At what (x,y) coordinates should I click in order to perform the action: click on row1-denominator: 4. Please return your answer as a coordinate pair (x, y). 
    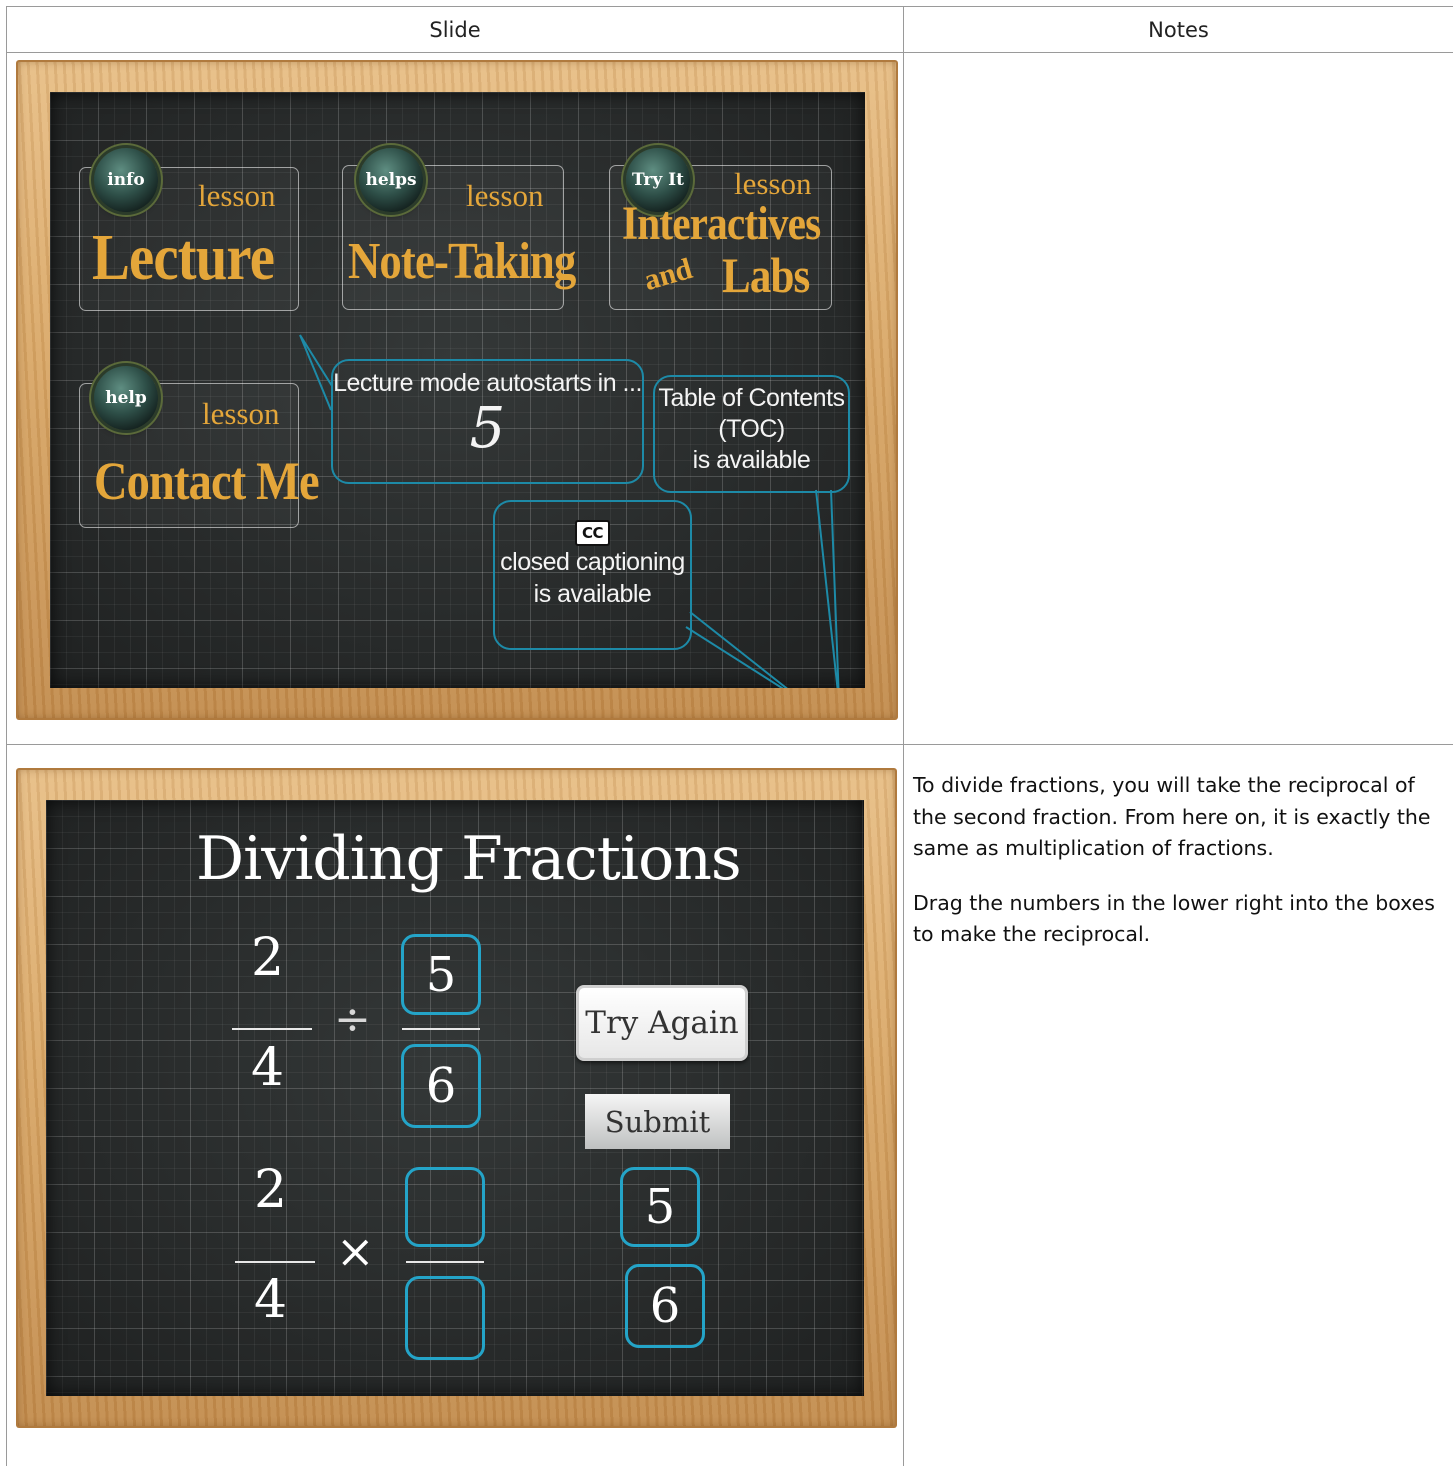
    Looking at the image, I should click on (268, 1068).